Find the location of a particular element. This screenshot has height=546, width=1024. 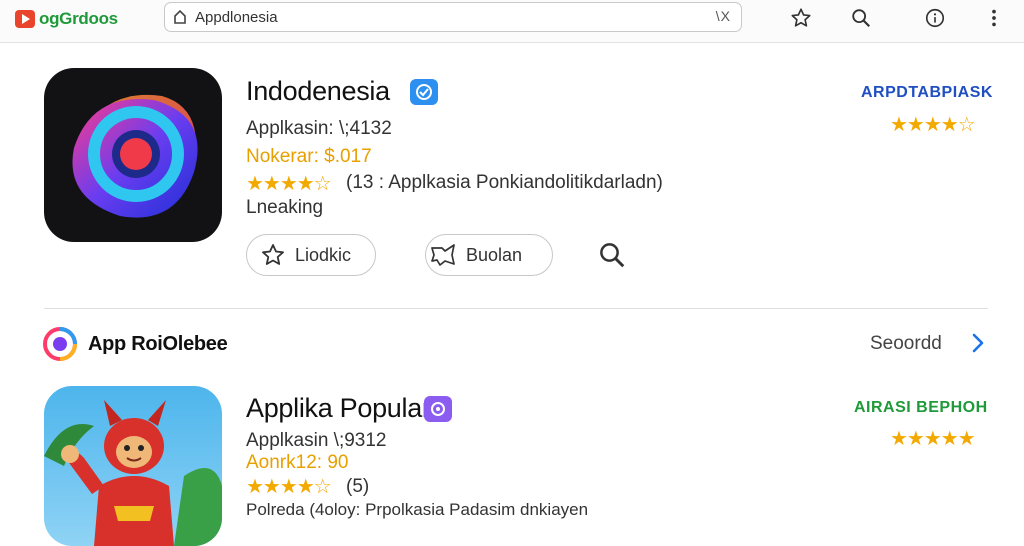

app-icon-applika-popular is located at coordinates (133, 466).